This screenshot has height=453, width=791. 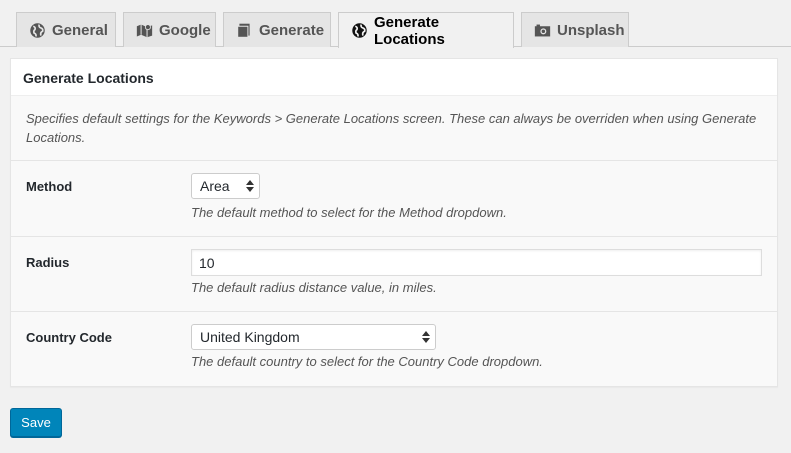 What do you see at coordinates (80, 30) in the screenshot?
I see `tab-label: General` at bounding box center [80, 30].